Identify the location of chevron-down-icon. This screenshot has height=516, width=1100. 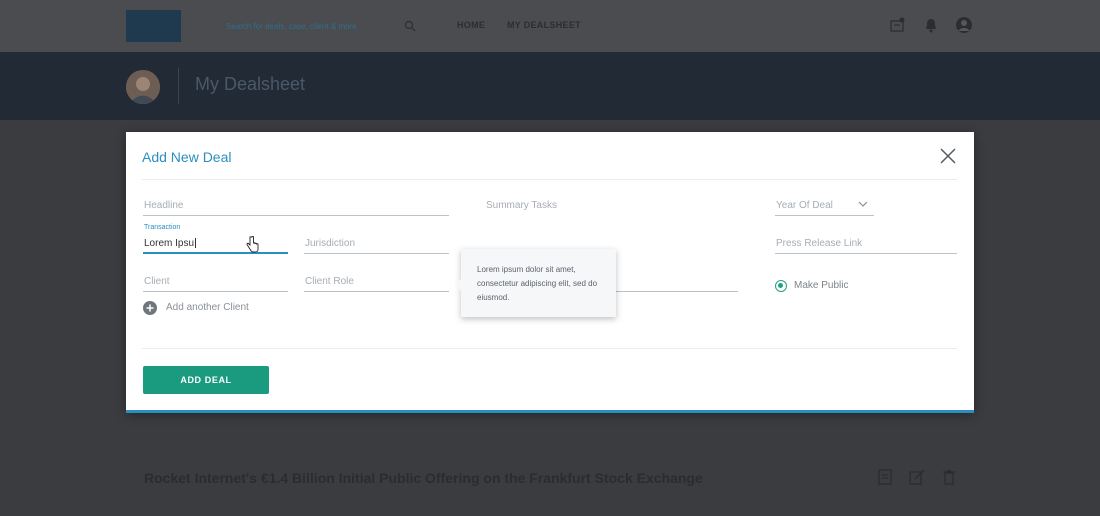
(863, 204).